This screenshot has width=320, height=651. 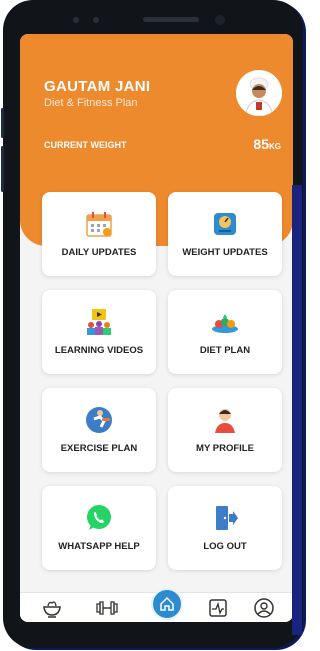 I want to click on daily-updates-card: DAILY UPDATES, so click(x=99, y=234).